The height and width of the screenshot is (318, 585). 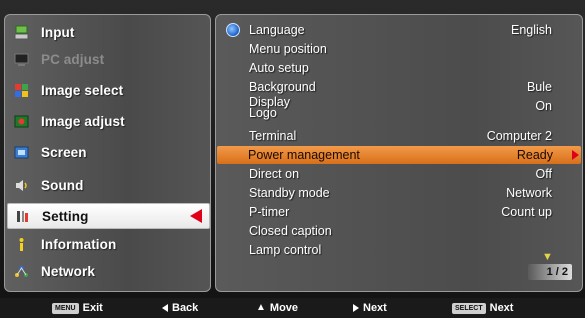 I want to click on setting-row-p-timer: P-timer Count up, so click(x=399, y=212).